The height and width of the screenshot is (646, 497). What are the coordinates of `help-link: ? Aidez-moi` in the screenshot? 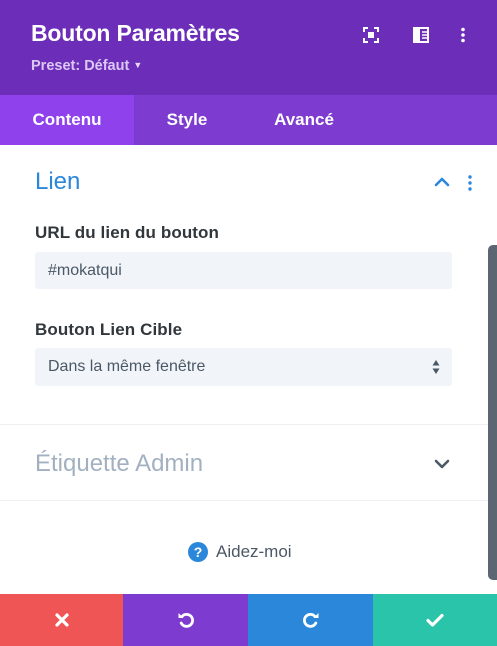 It's located at (240, 552).